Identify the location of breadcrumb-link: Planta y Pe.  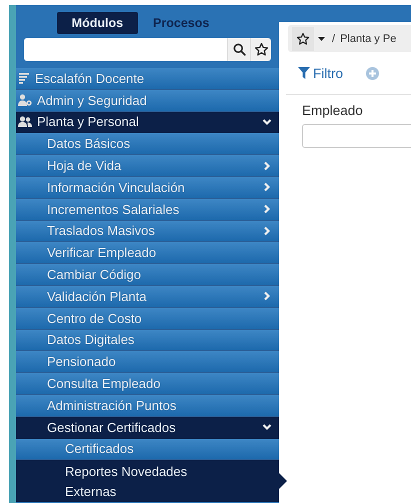
(368, 38).